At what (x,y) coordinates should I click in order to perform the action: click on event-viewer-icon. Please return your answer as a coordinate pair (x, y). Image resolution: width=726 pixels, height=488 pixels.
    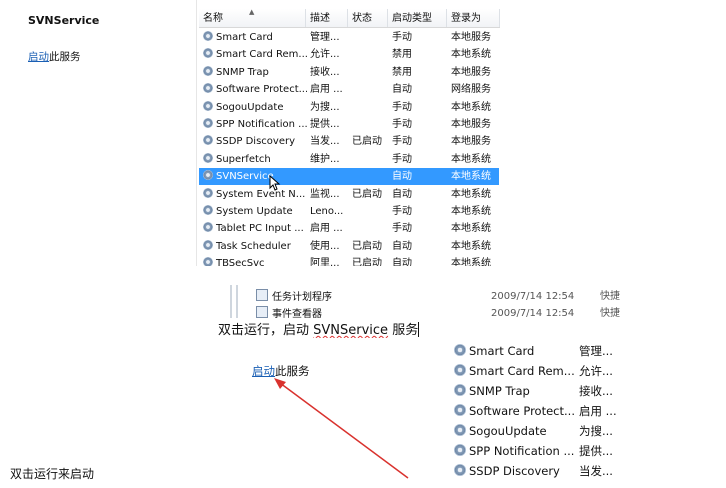
    Looking at the image, I should click on (262, 312).